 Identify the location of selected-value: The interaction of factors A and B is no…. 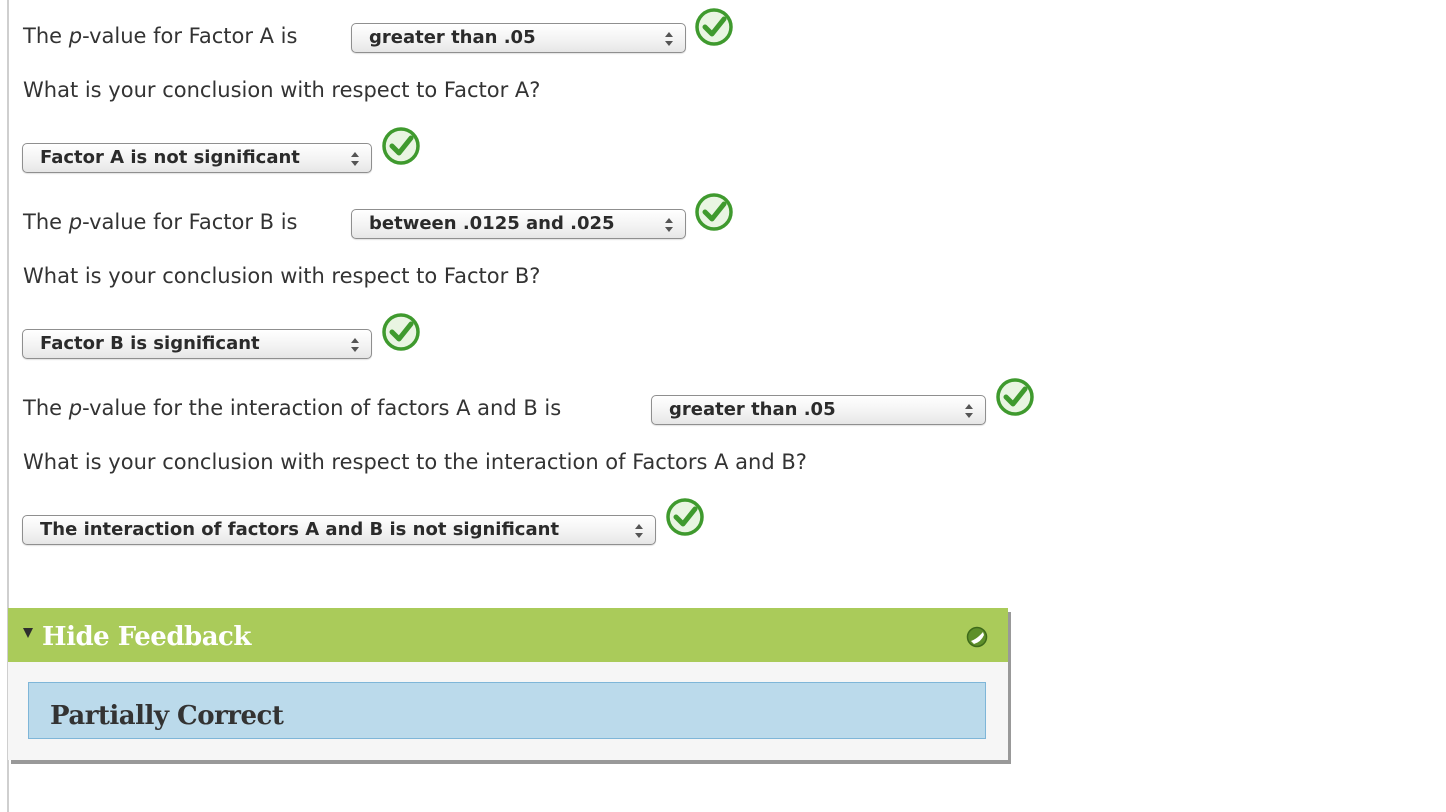
(300, 529).